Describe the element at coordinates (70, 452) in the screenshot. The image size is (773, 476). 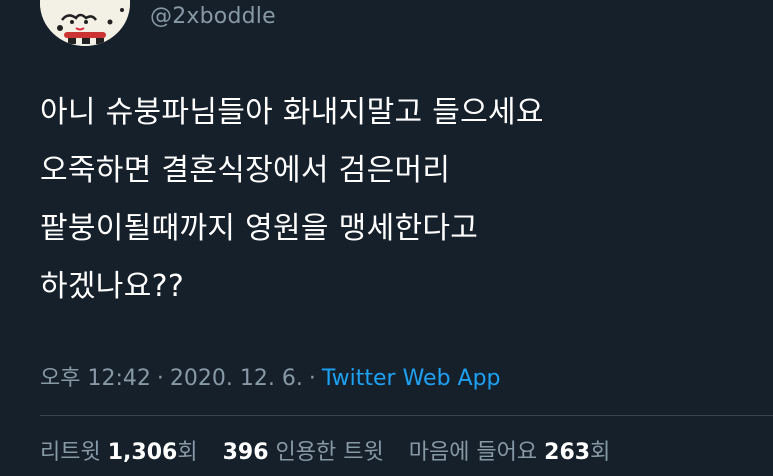
I see `retweets-label: 리트윗` at that location.